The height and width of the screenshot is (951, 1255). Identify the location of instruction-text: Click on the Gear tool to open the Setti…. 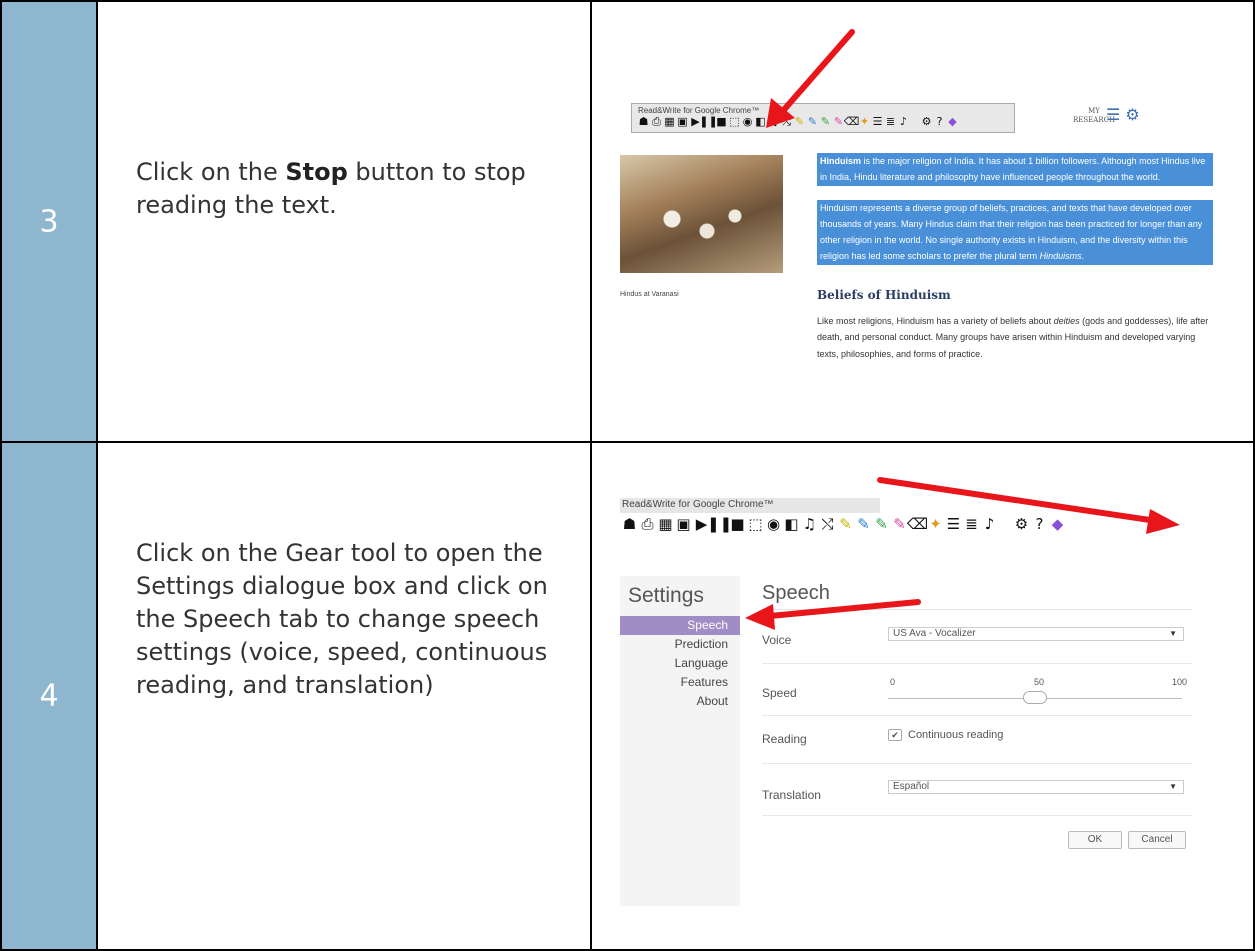
(342, 619).